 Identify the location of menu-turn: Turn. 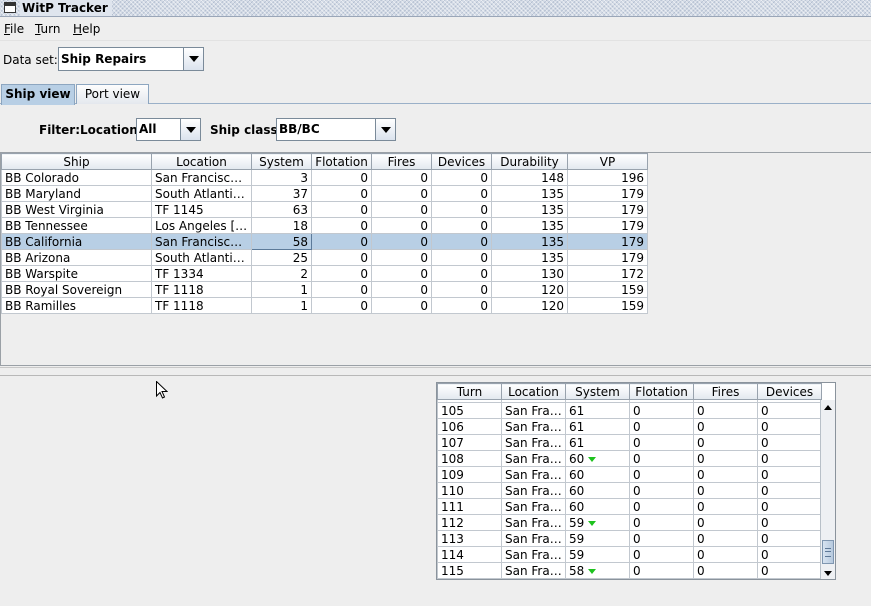
(47, 29).